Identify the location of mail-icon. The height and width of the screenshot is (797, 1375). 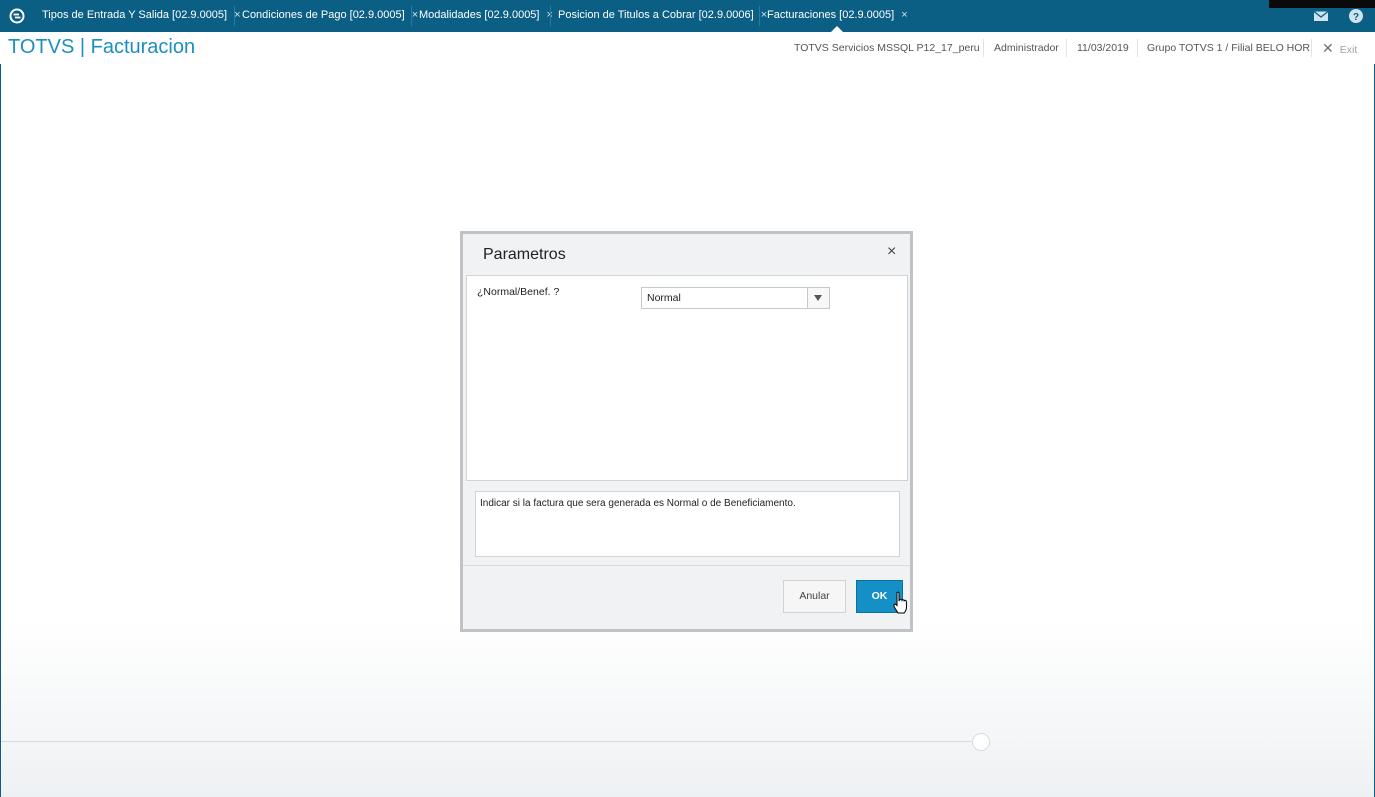
(1321, 16).